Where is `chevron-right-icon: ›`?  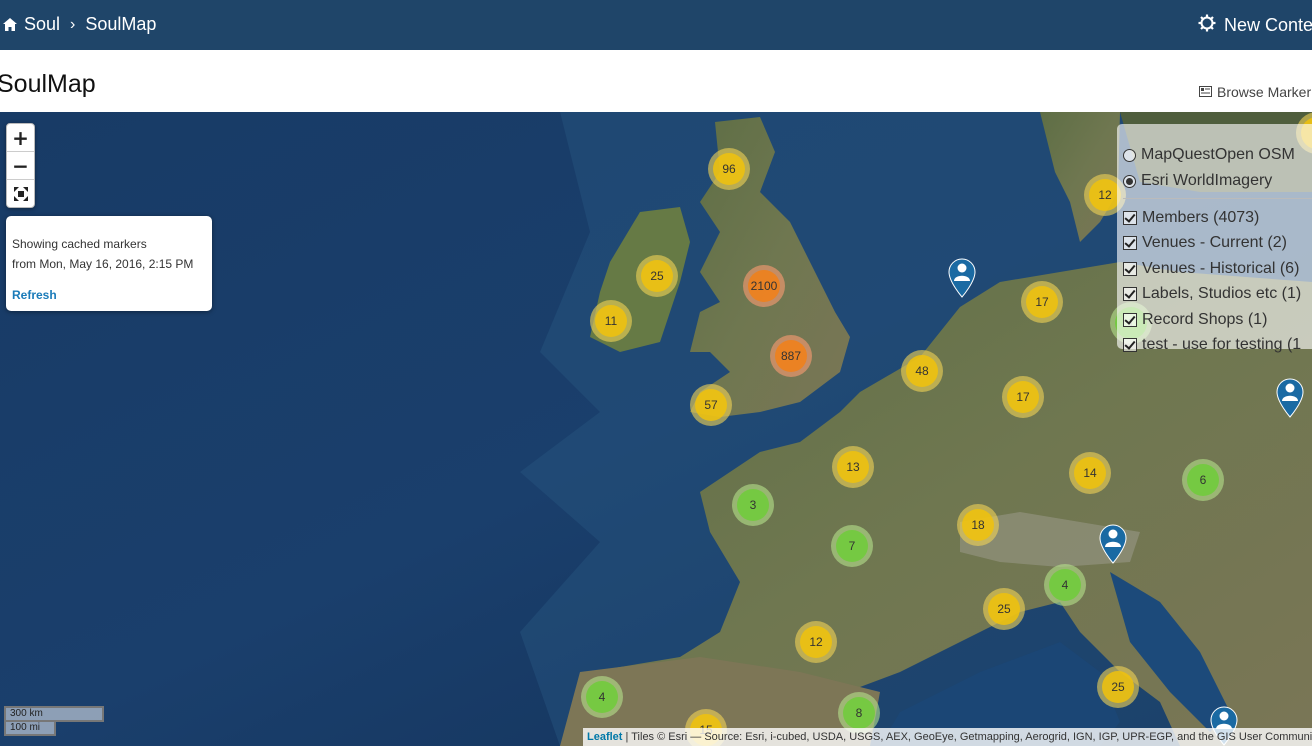
chevron-right-icon: › is located at coordinates (73, 24).